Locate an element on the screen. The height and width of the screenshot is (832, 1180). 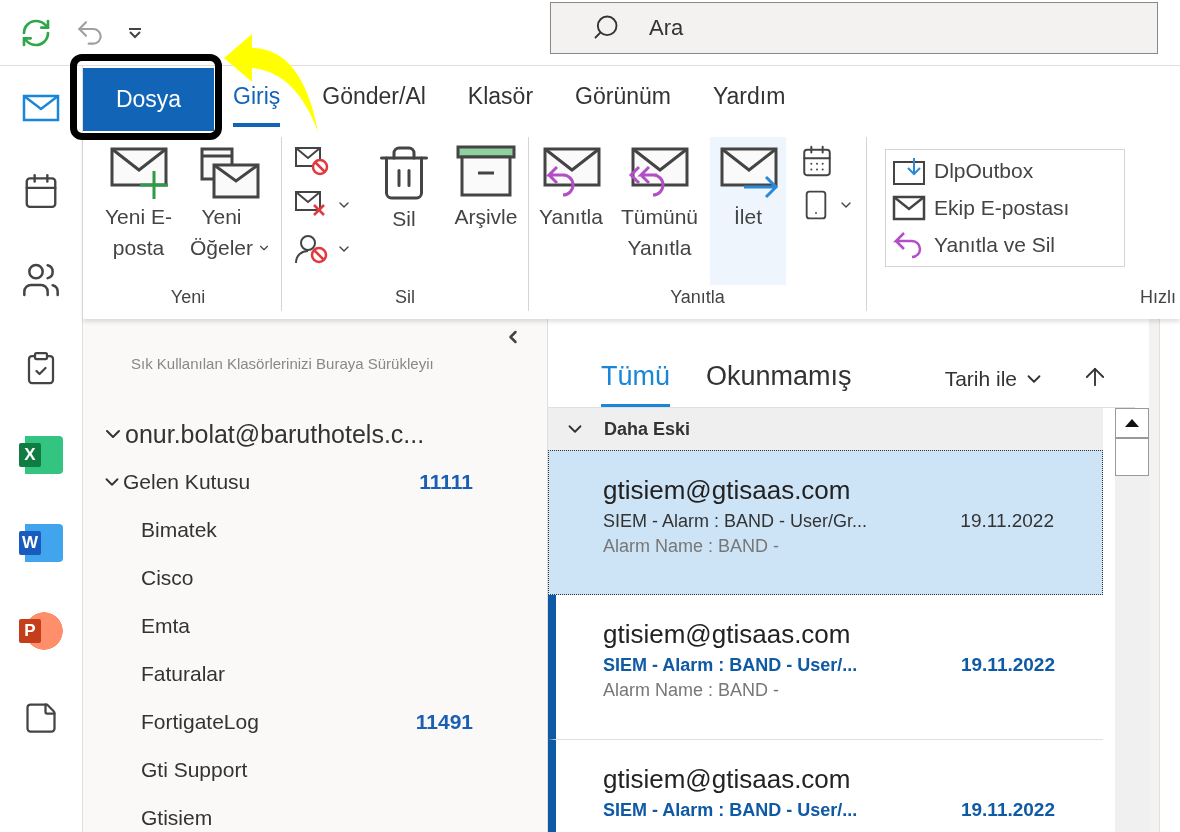
group-label: Yanıtla is located at coordinates (697, 298).